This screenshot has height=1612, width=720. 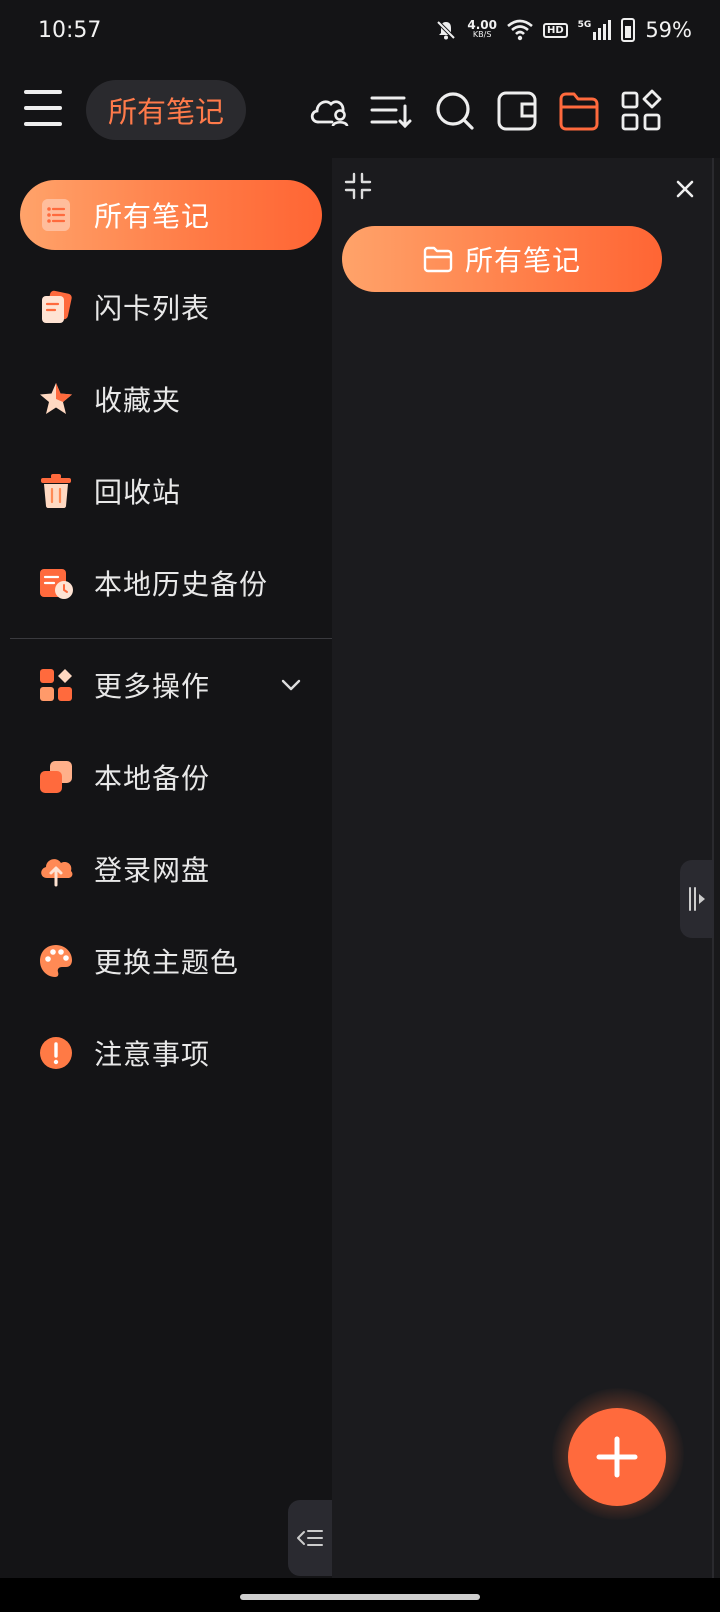 I want to click on folder-all-notes-button: 所有笔记, so click(x=502, y=259).